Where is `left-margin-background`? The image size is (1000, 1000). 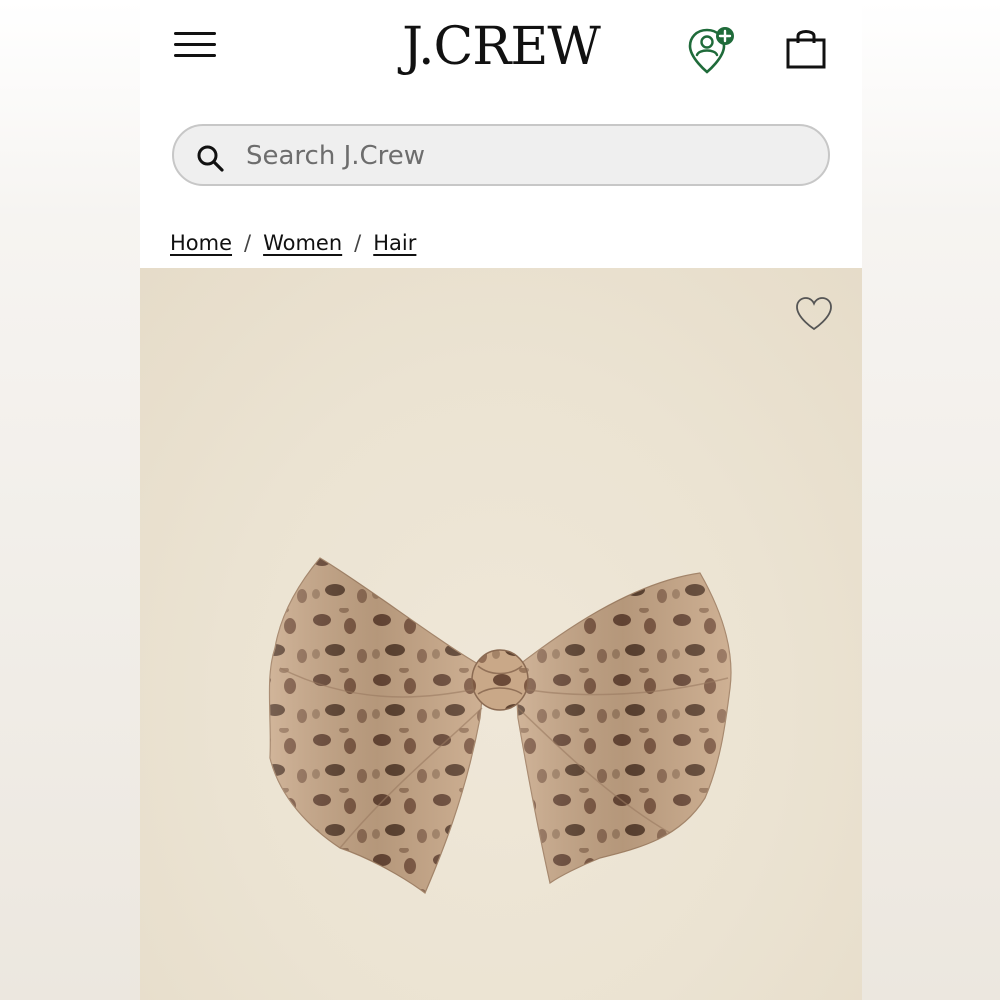
left-margin-background is located at coordinates (70, 500).